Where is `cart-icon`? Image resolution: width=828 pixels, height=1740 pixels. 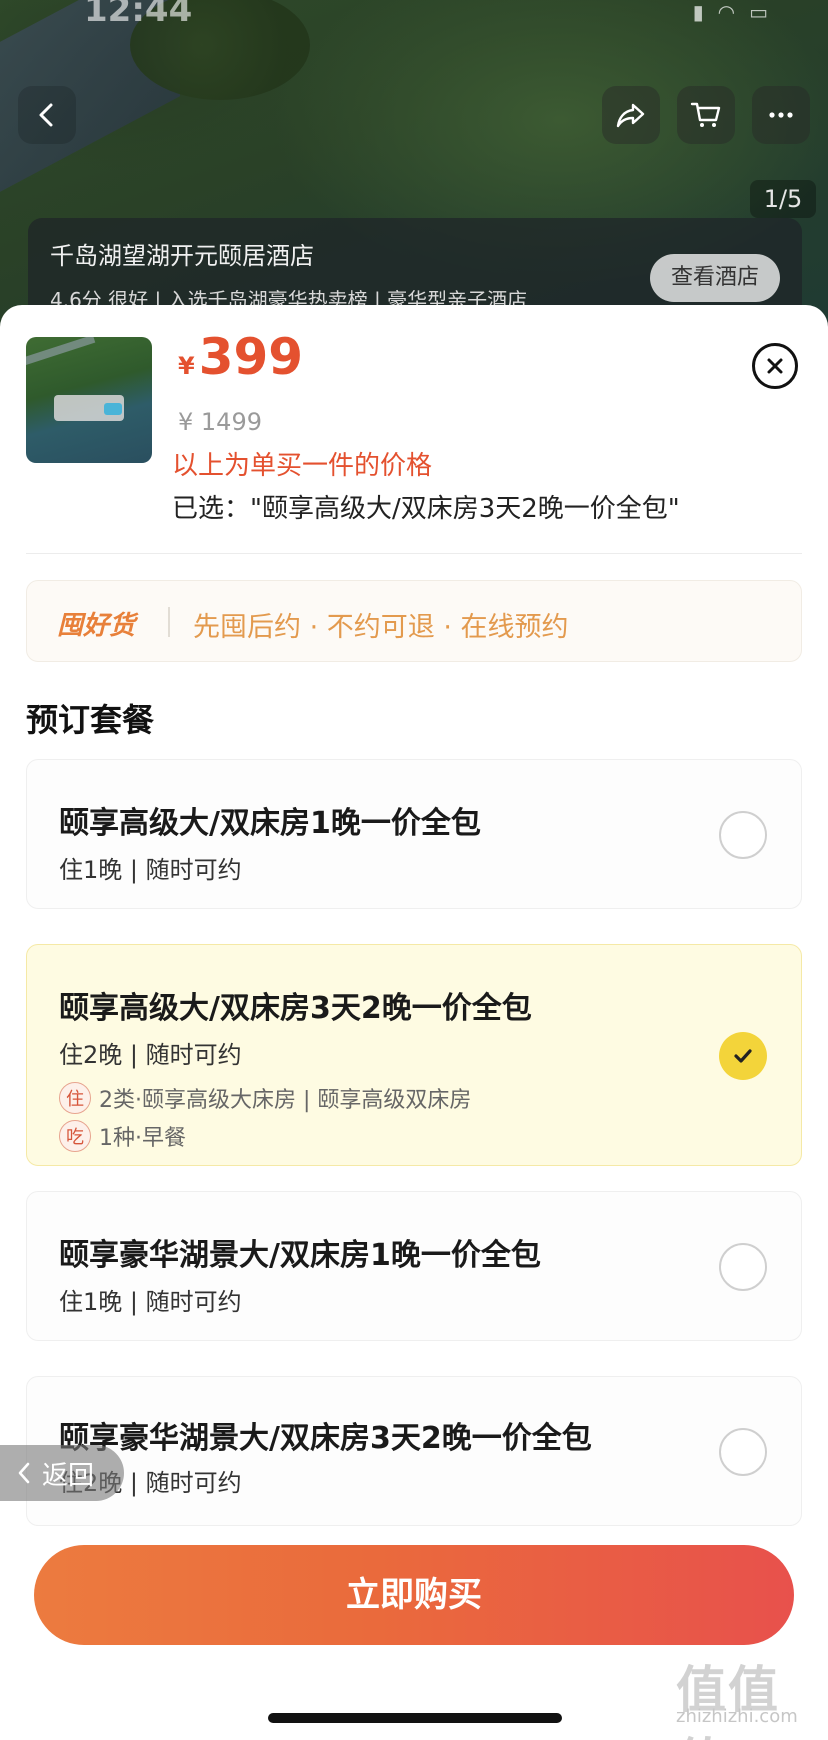
cart-icon is located at coordinates (705, 114).